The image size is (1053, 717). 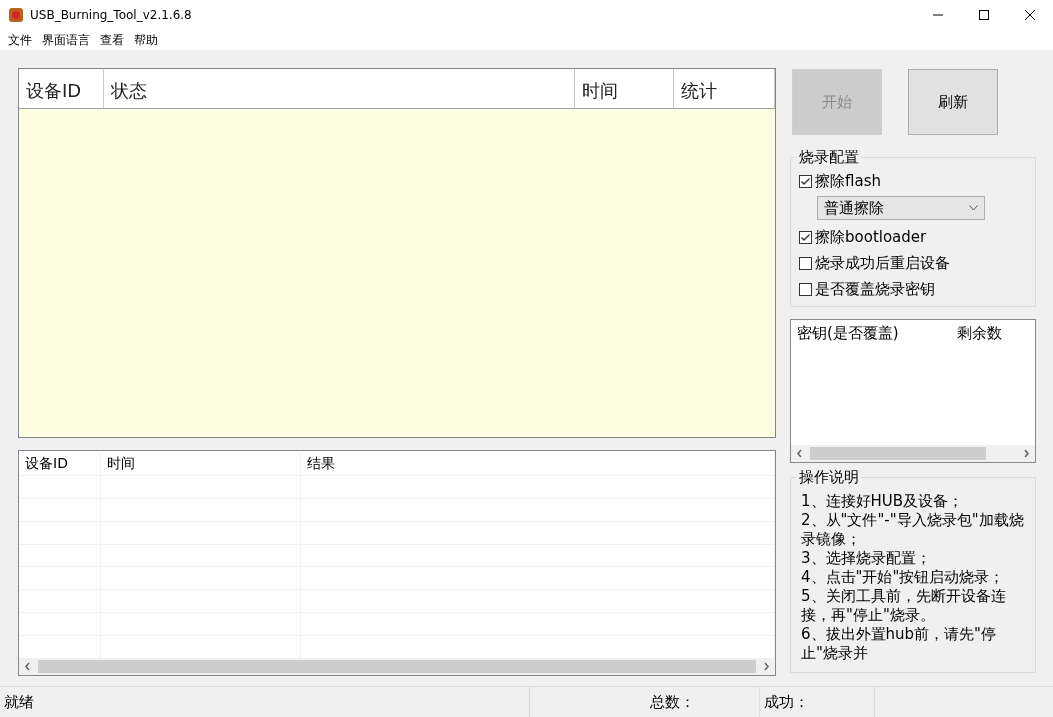 I want to click on status-text: 就绪, so click(x=265, y=702).